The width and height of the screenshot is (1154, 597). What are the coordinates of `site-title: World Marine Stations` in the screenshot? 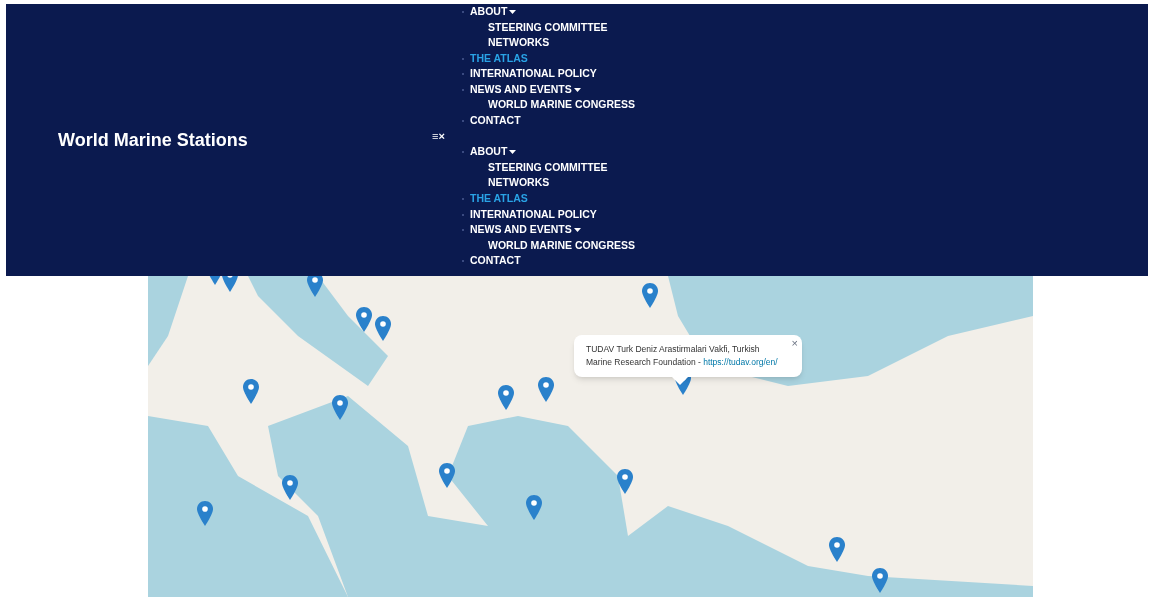 It's located at (153, 140).